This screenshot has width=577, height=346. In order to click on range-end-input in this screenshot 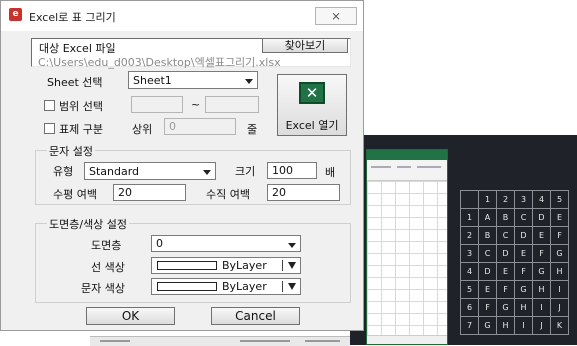, I will do `click(232, 104)`.